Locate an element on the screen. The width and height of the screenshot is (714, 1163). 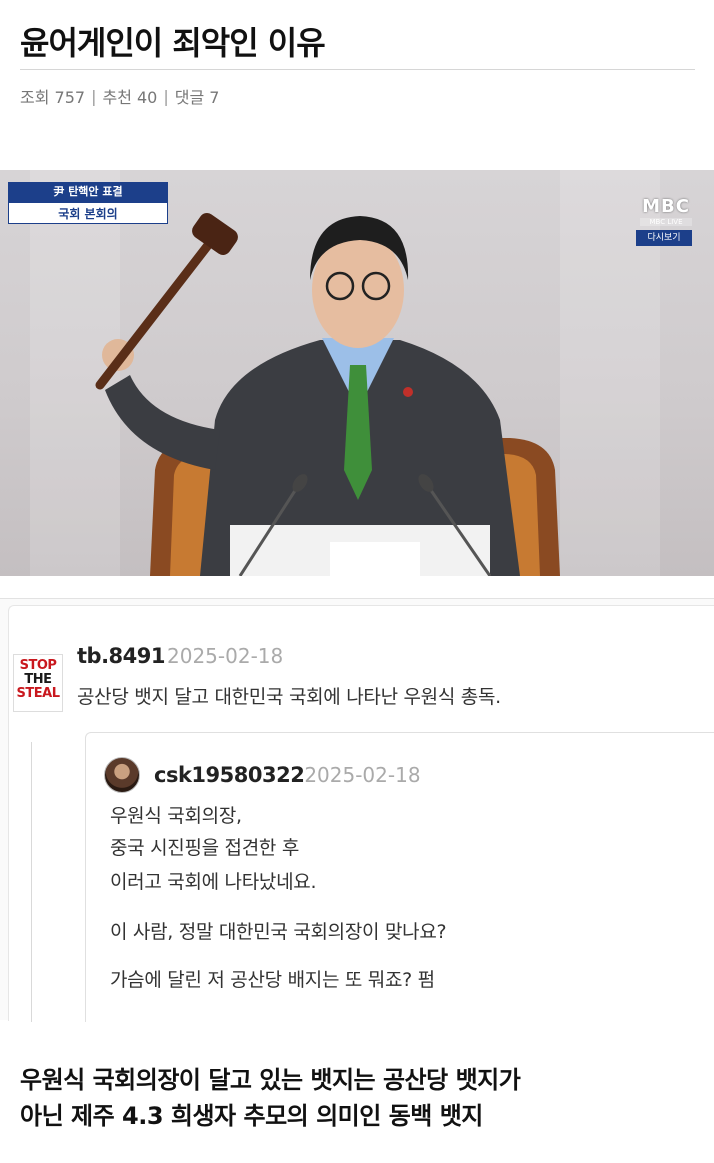
reply-text-line: 중국 시진핑을 접견한 후 is located at coordinates (205, 848).